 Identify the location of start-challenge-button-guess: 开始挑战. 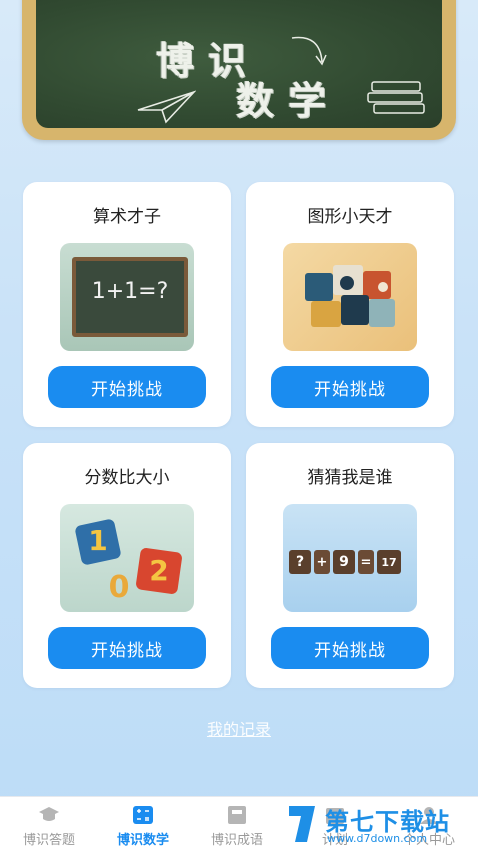
(350, 648).